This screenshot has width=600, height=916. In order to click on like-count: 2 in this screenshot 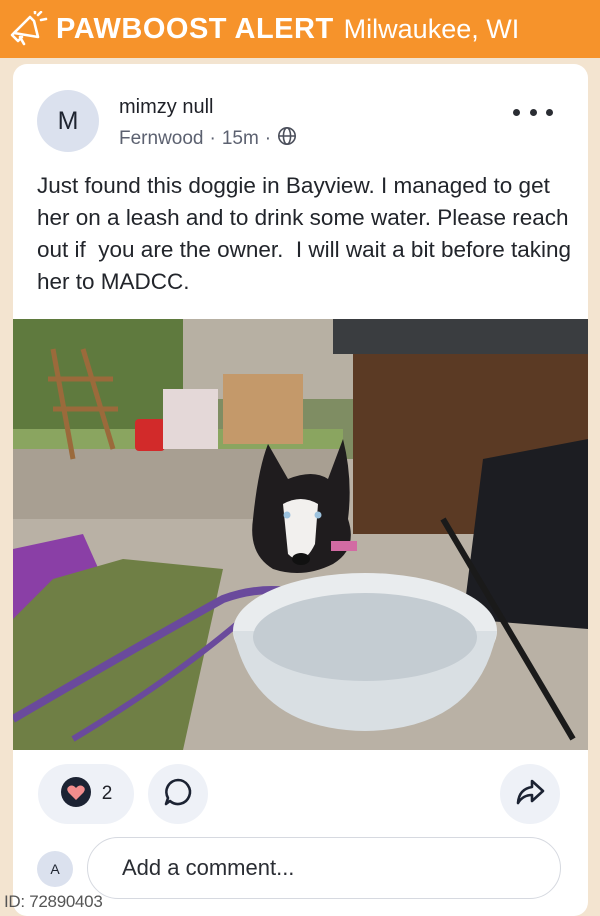, I will do `click(107, 793)`.